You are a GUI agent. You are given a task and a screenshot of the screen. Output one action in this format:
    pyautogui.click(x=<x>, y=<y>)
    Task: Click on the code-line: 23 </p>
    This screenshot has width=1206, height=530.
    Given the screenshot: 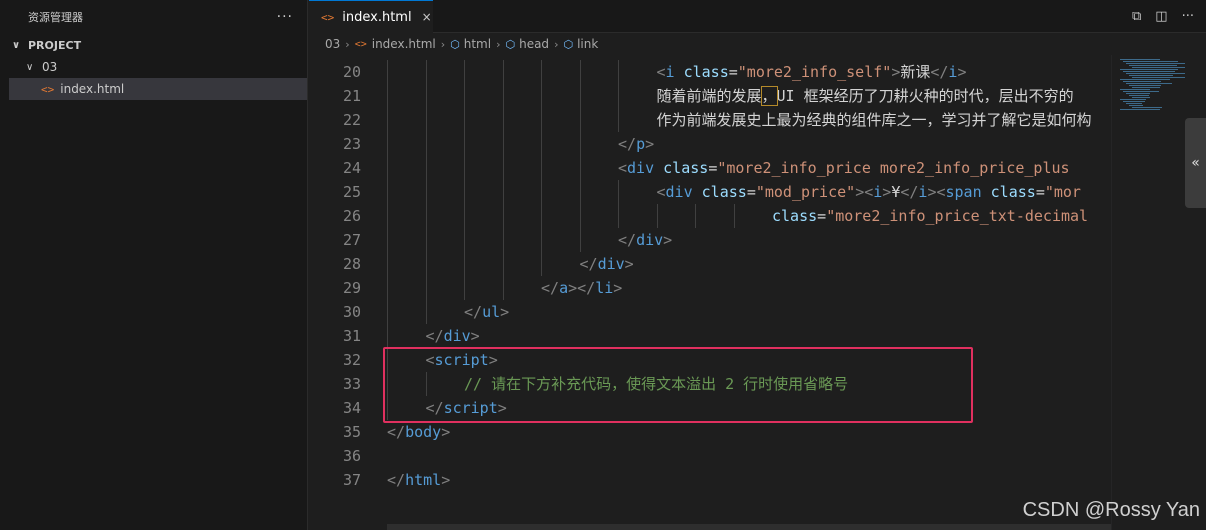 What is the action you would take?
    pyautogui.click(x=710, y=144)
    